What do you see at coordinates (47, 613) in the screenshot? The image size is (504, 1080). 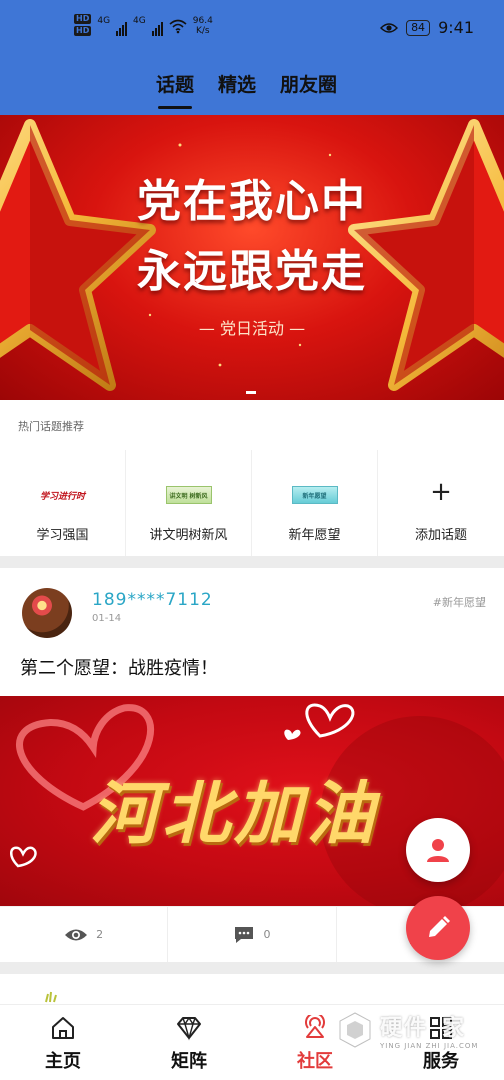 I see `avatar` at bounding box center [47, 613].